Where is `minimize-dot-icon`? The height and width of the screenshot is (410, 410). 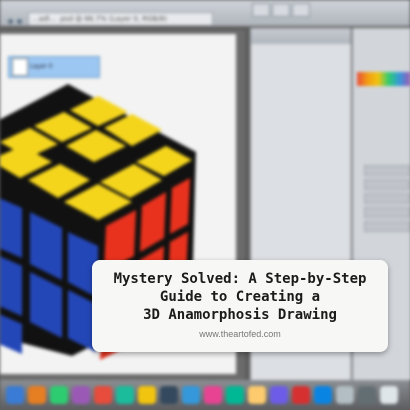
minimize-dot-icon is located at coordinates (19, 21).